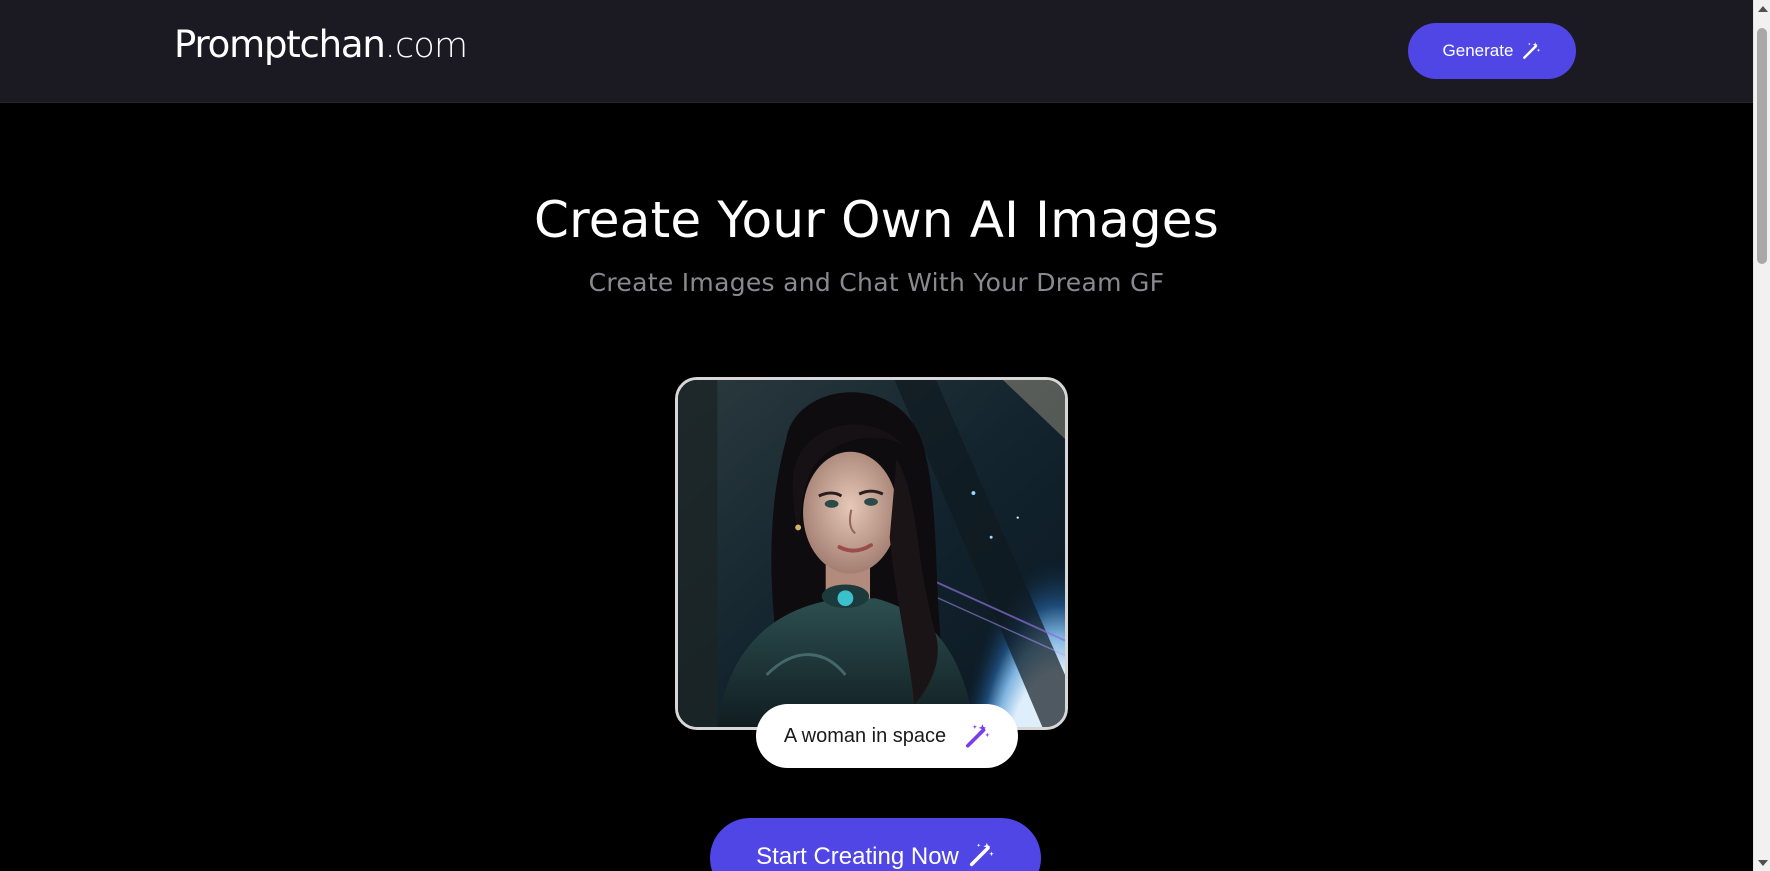 This screenshot has width=1770, height=871. Describe the element at coordinates (1762, 862) in the screenshot. I see `scroll-down-arrow-icon` at that location.